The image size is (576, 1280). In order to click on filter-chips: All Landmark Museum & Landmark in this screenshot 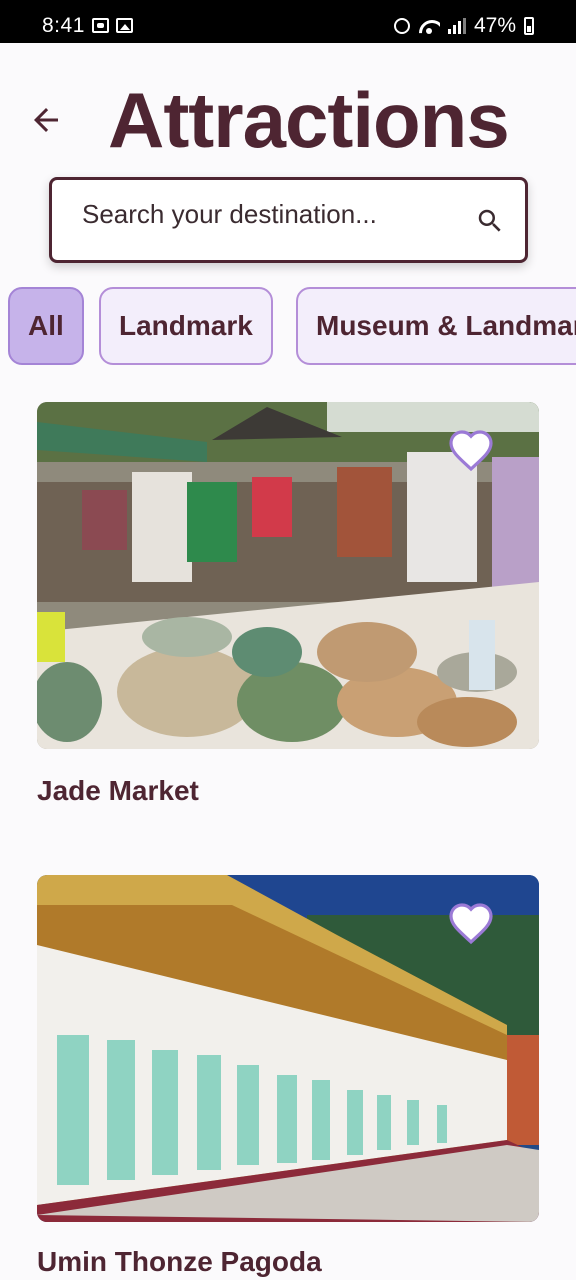, I will do `click(288, 326)`.